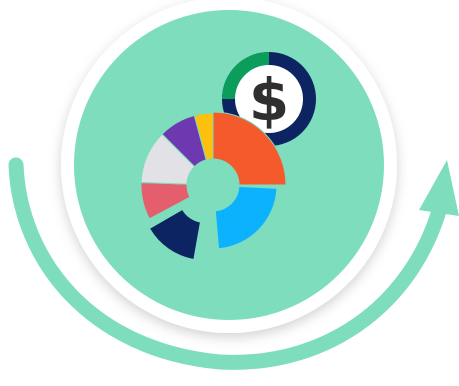 The image size is (459, 386). Describe the element at coordinates (269, 100) in the screenshot. I see `dollar-sign: $` at that location.